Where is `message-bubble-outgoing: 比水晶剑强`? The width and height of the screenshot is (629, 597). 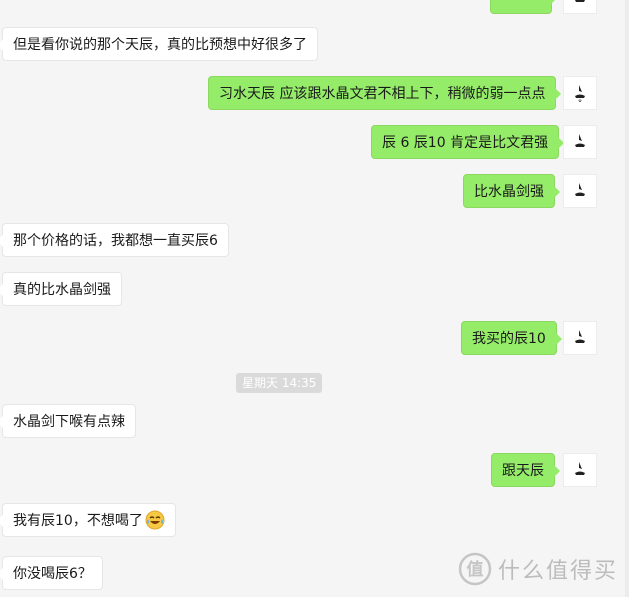
message-bubble-outgoing: 比水晶剑强 is located at coordinates (511, 191).